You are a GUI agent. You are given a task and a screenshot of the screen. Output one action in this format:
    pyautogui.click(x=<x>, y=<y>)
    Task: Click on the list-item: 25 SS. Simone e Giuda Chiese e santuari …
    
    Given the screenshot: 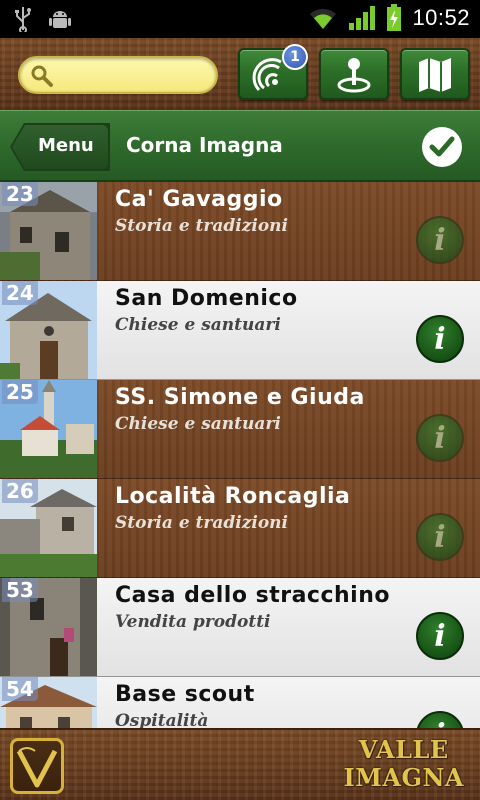 What is the action you would take?
    pyautogui.click(x=240, y=429)
    